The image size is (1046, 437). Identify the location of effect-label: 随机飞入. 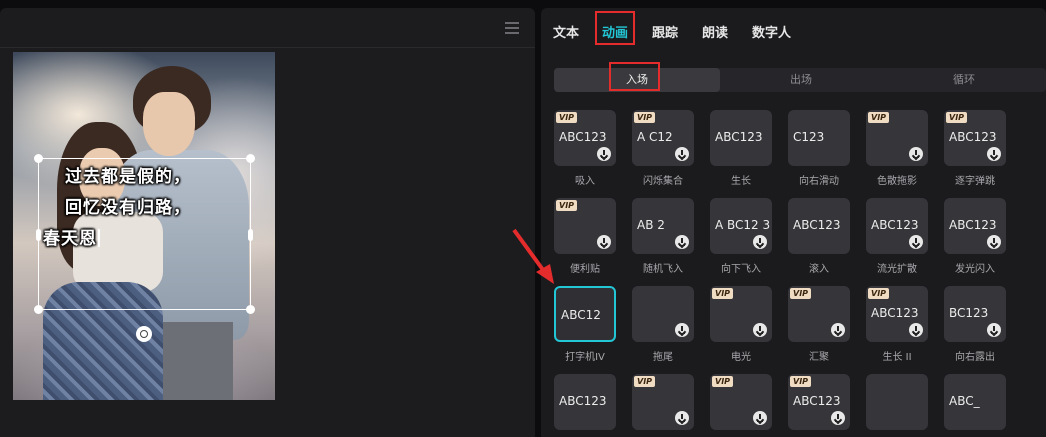
(663, 269).